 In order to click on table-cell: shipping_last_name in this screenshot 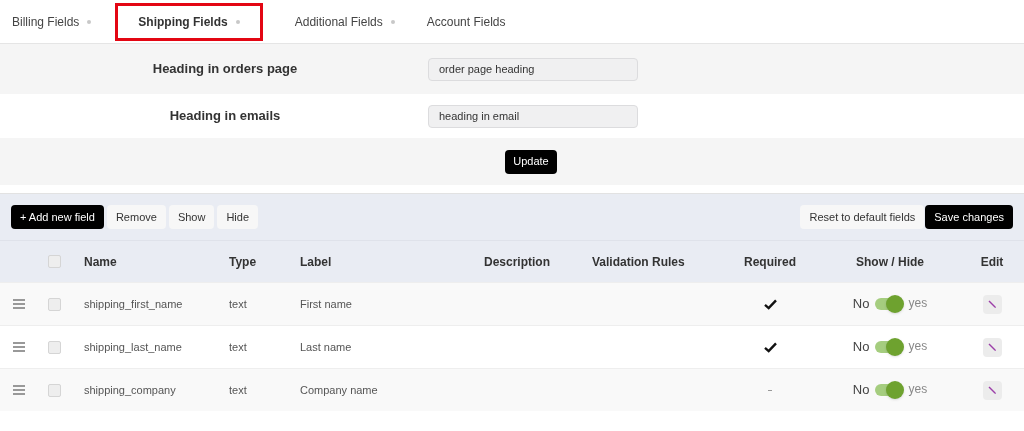, I will do `click(133, 346)`.